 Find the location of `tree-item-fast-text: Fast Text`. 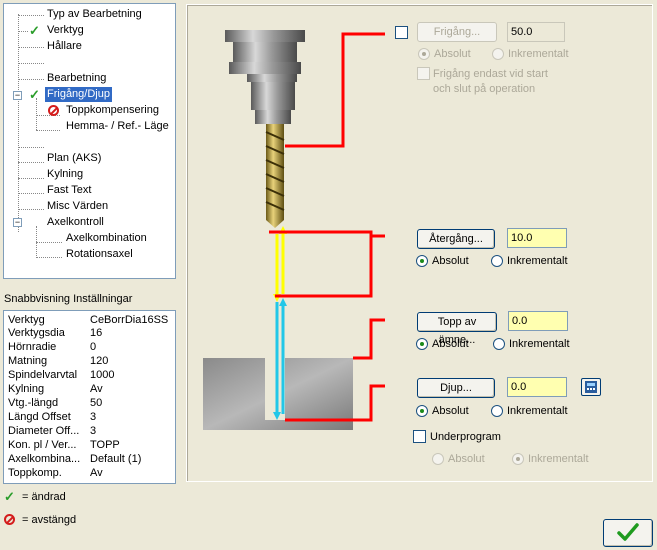

tree-item-fast-text: Fast Text is located at coordinates (69, 190).